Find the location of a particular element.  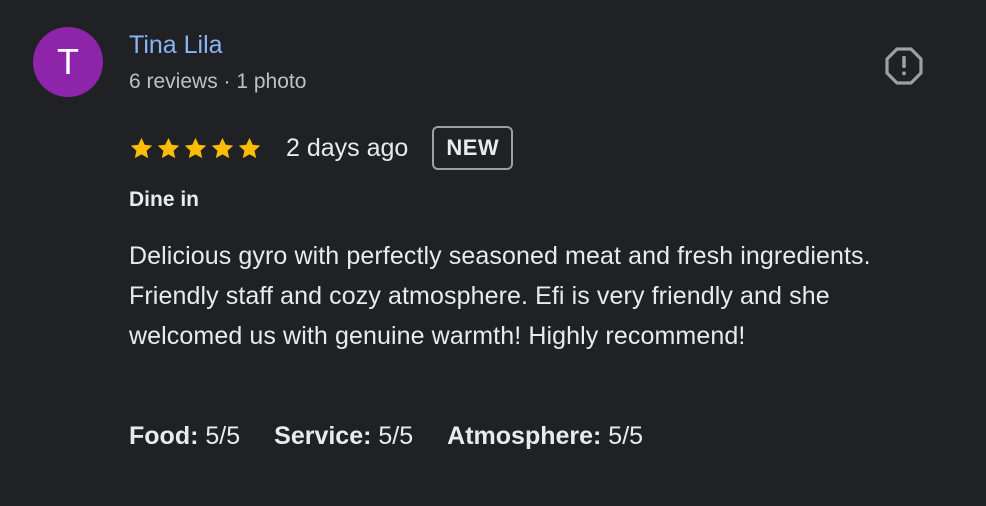

report-octagon-icon is located at coordinates (904, 66).